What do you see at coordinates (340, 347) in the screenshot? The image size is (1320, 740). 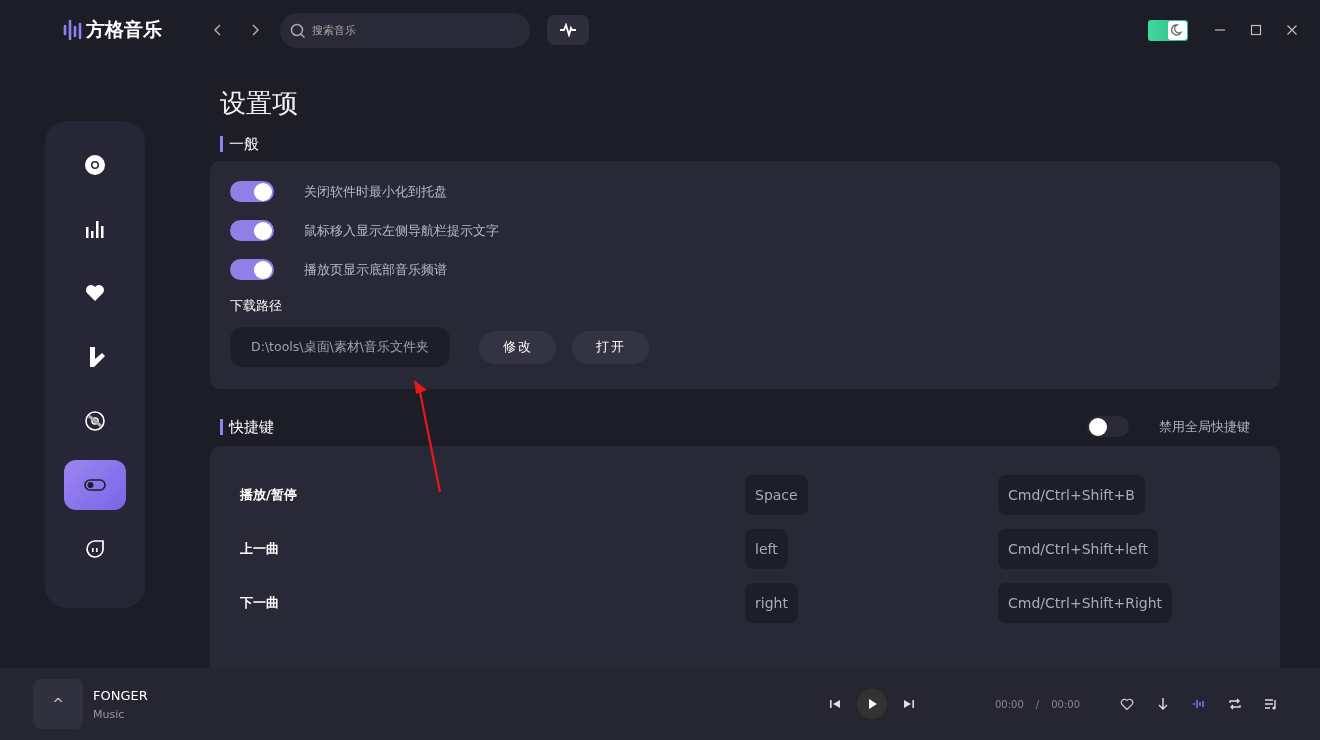 I see `path-field: D:\tools\桌面\素材\音乐文件夹` at bounding box center [340, 347].